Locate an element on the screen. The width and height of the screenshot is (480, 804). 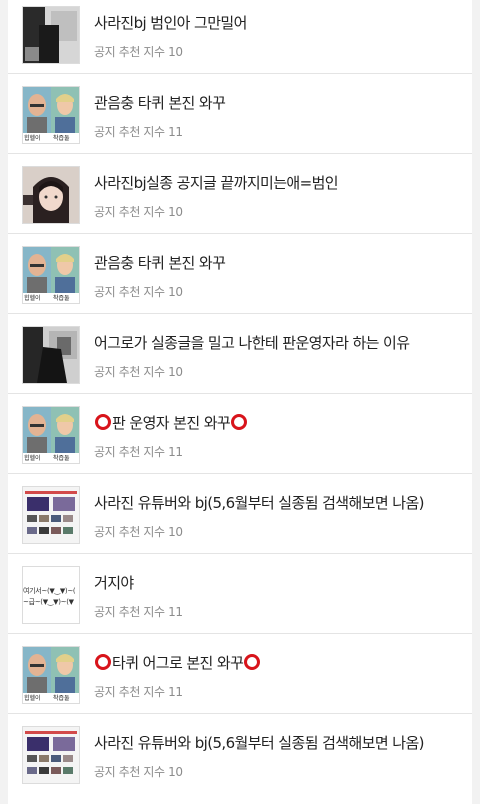
list-item: 사라진bj실종 공지글 끝까지미는애=범인 공지 추천 지수 10 is located at coordinates (240, 194).